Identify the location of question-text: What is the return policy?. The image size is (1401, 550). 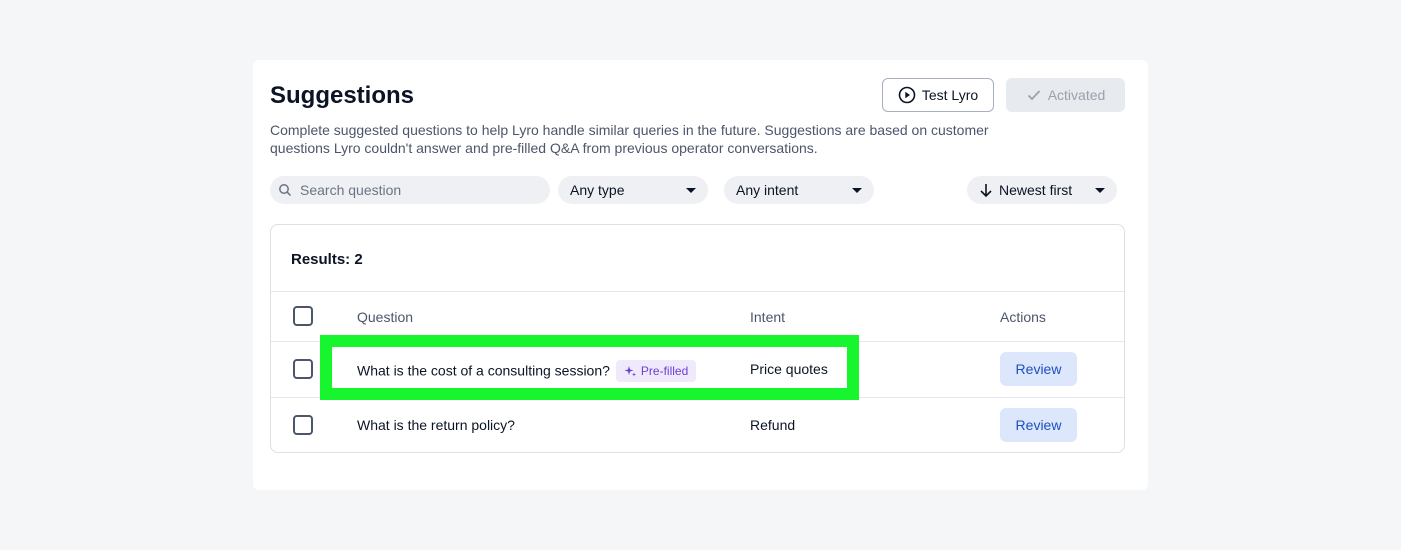
(436, 425).